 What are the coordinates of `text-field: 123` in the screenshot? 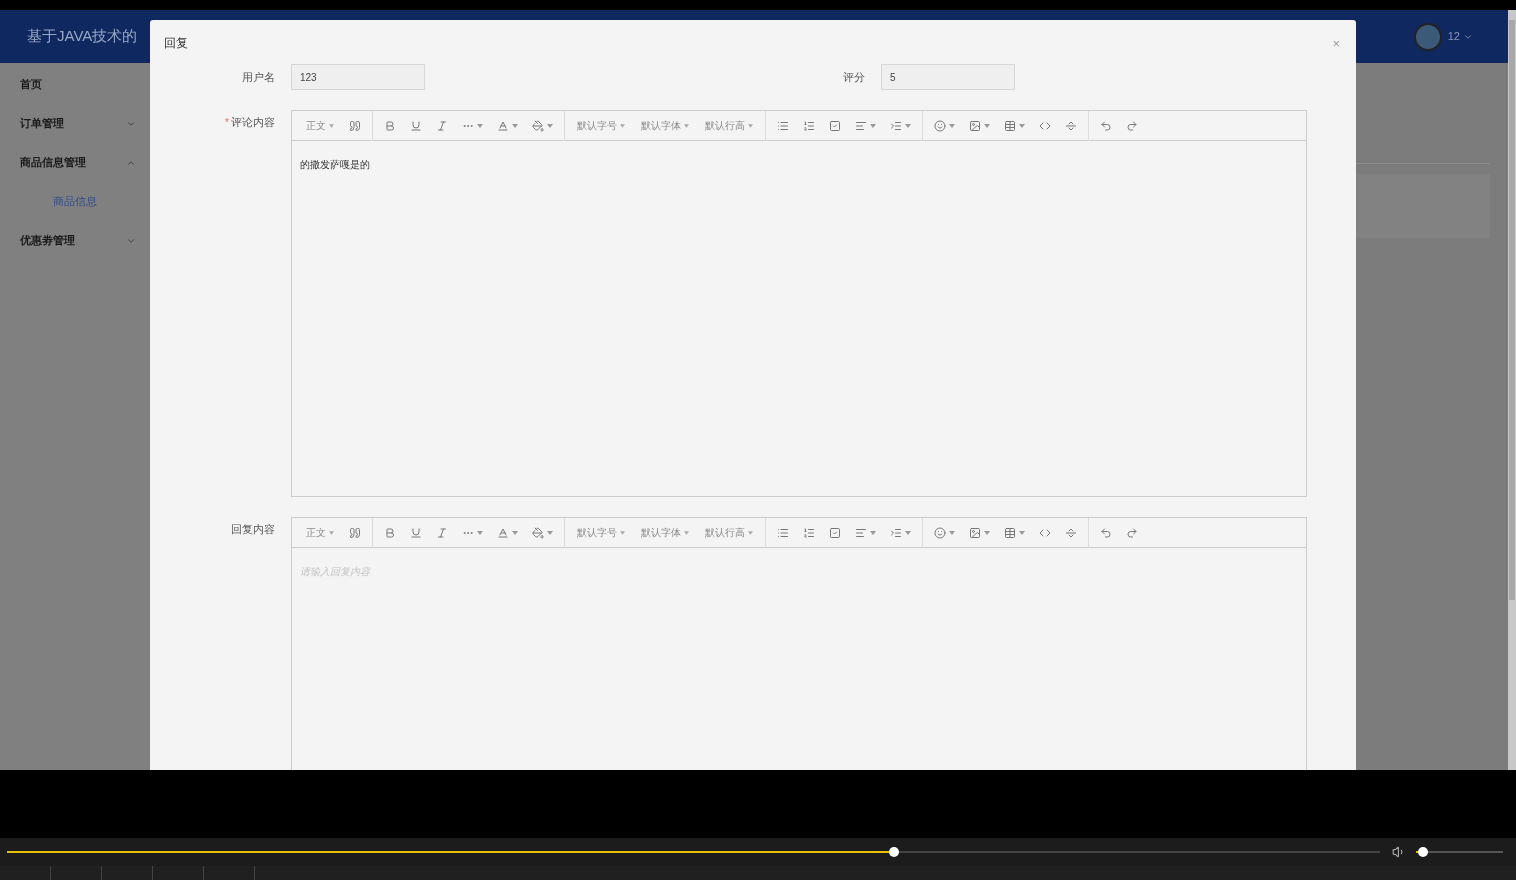 It's located at (358, 77).